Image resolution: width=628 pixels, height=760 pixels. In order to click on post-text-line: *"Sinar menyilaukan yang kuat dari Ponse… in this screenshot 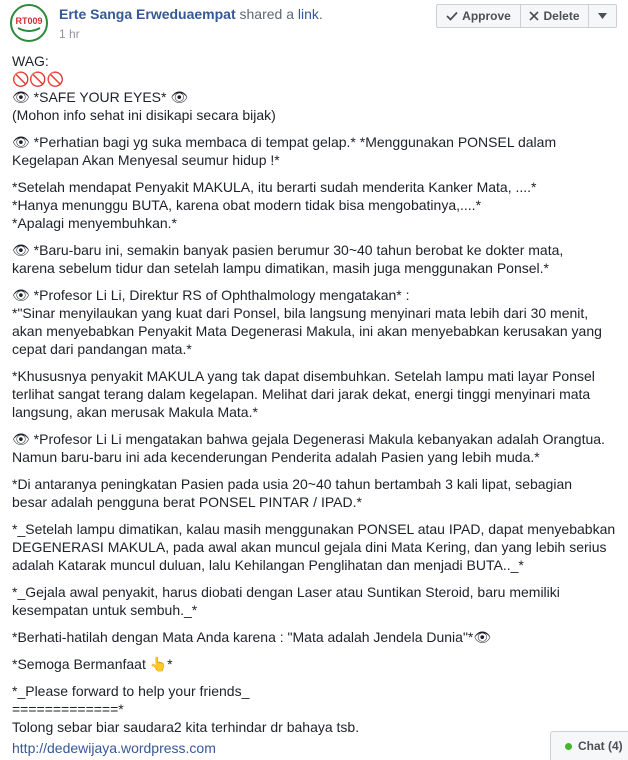, I will do `click(300, 313)`.